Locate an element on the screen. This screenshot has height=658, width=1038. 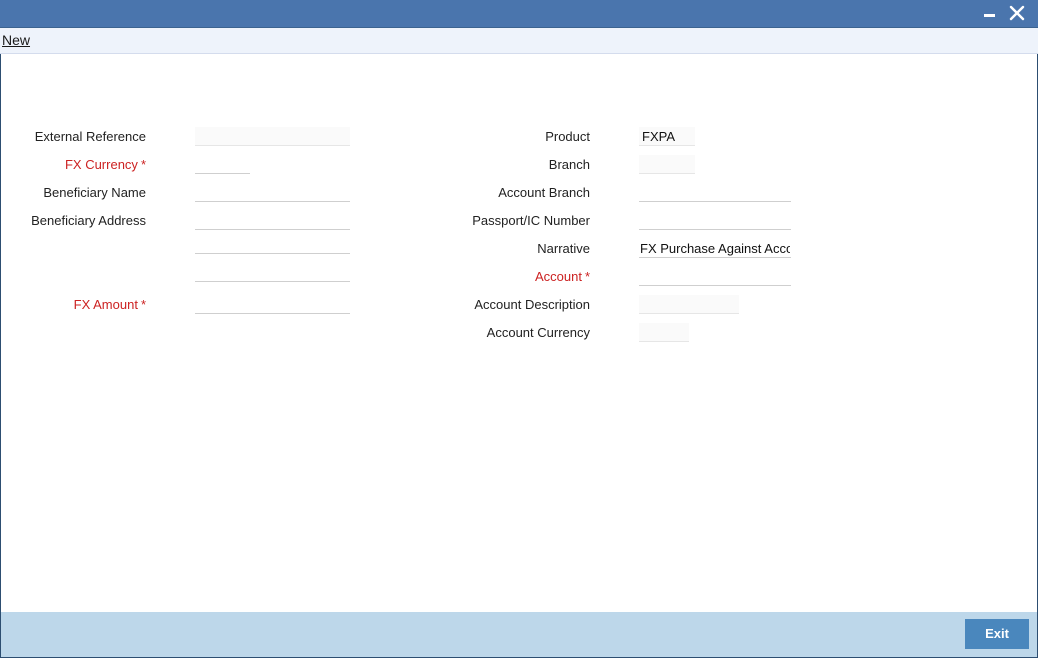
field-label: Account Description is located at coordinates (532, 304).